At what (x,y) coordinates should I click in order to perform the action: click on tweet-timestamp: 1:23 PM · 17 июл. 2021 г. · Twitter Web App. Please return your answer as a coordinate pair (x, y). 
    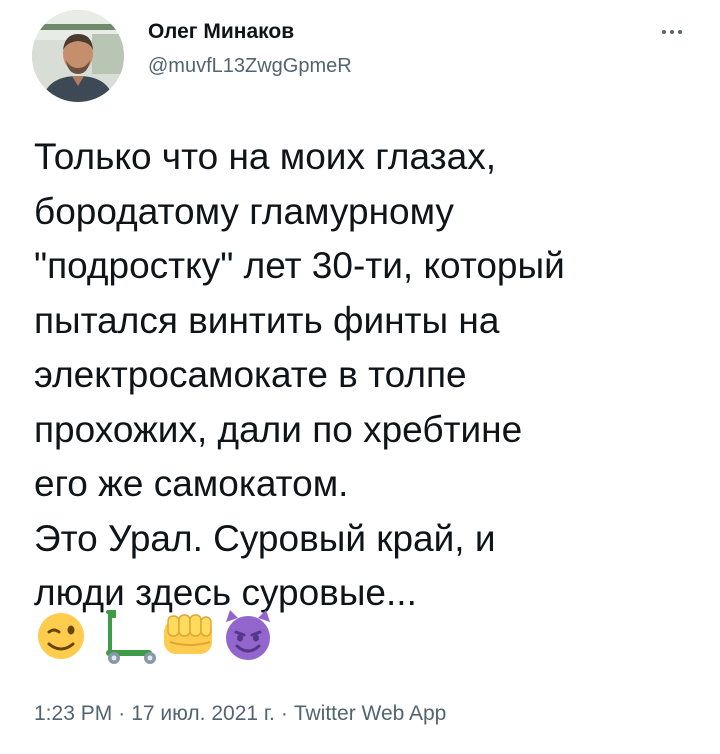
    Looking at the image, I should click on (240, 714).